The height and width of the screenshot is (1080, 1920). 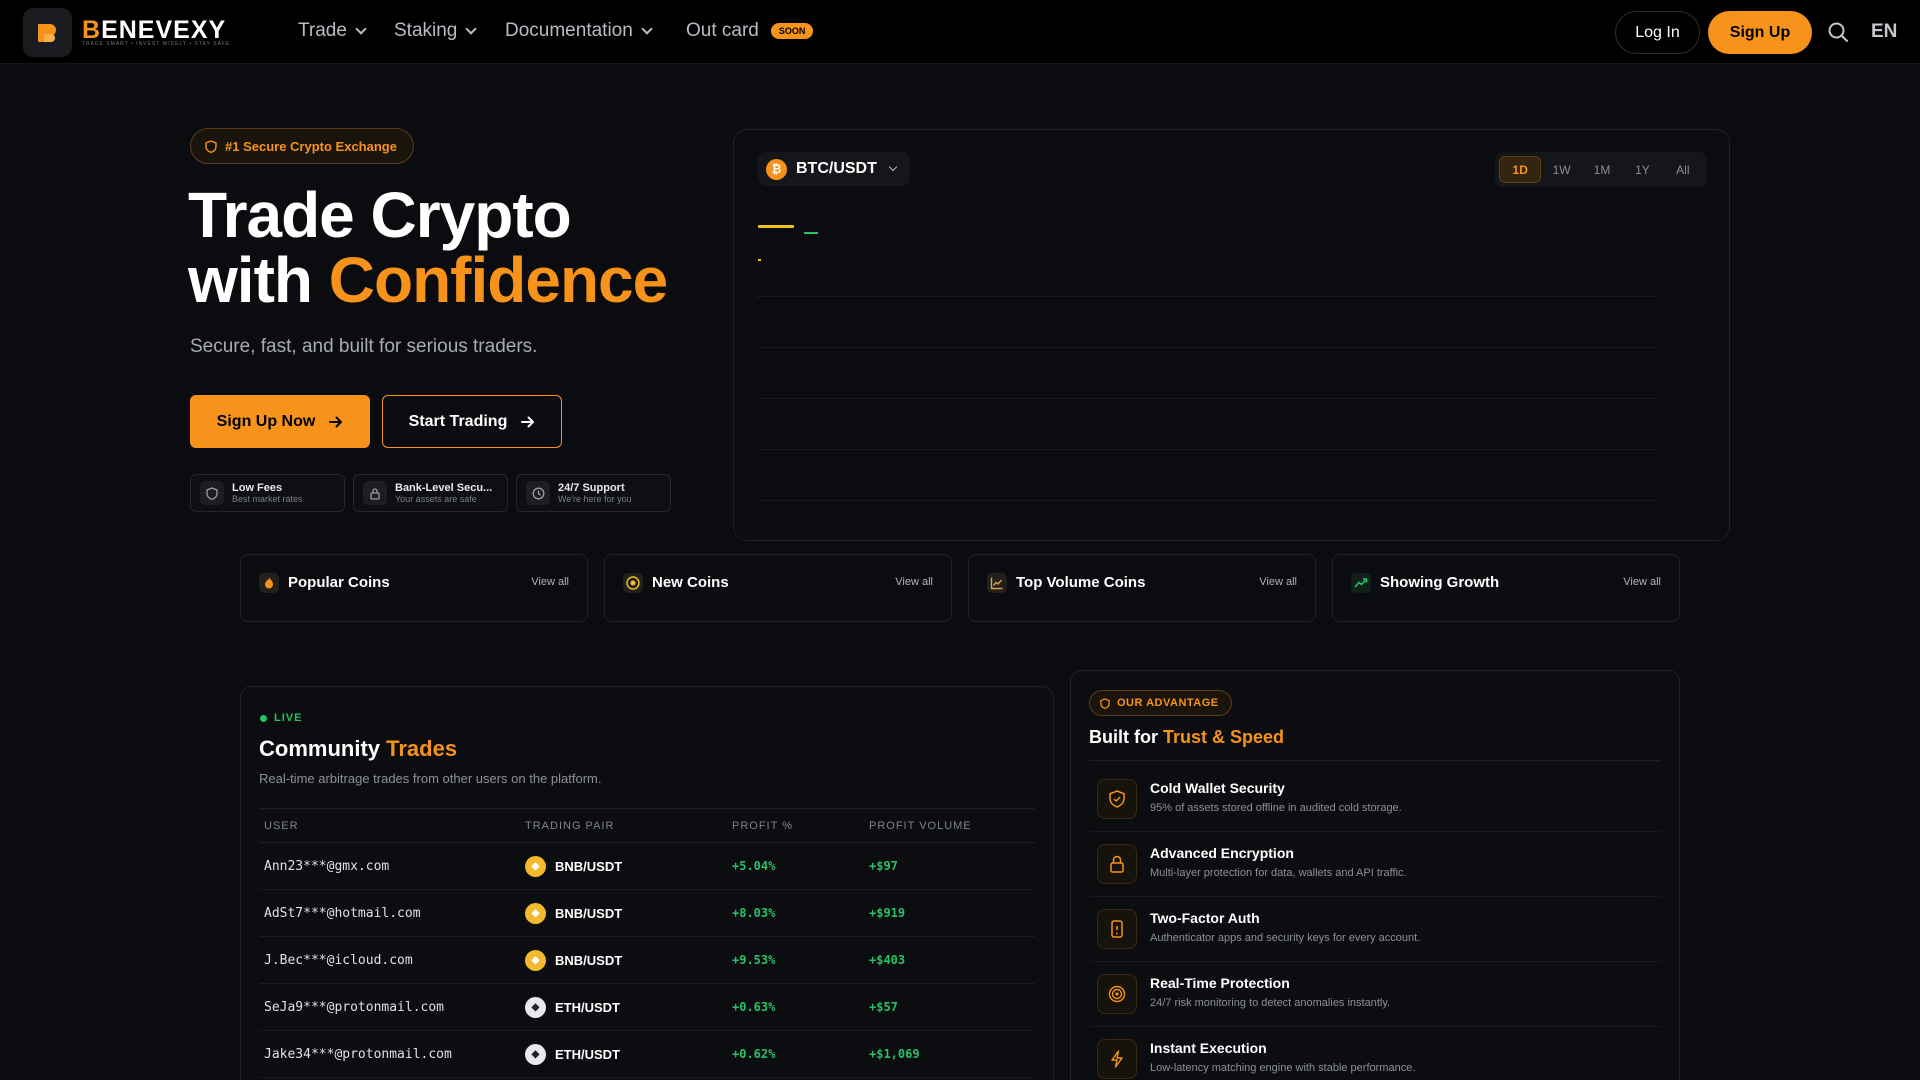 I want to click on pair-selector: ₿ BTC/USDT, so click(x=834, y=169).